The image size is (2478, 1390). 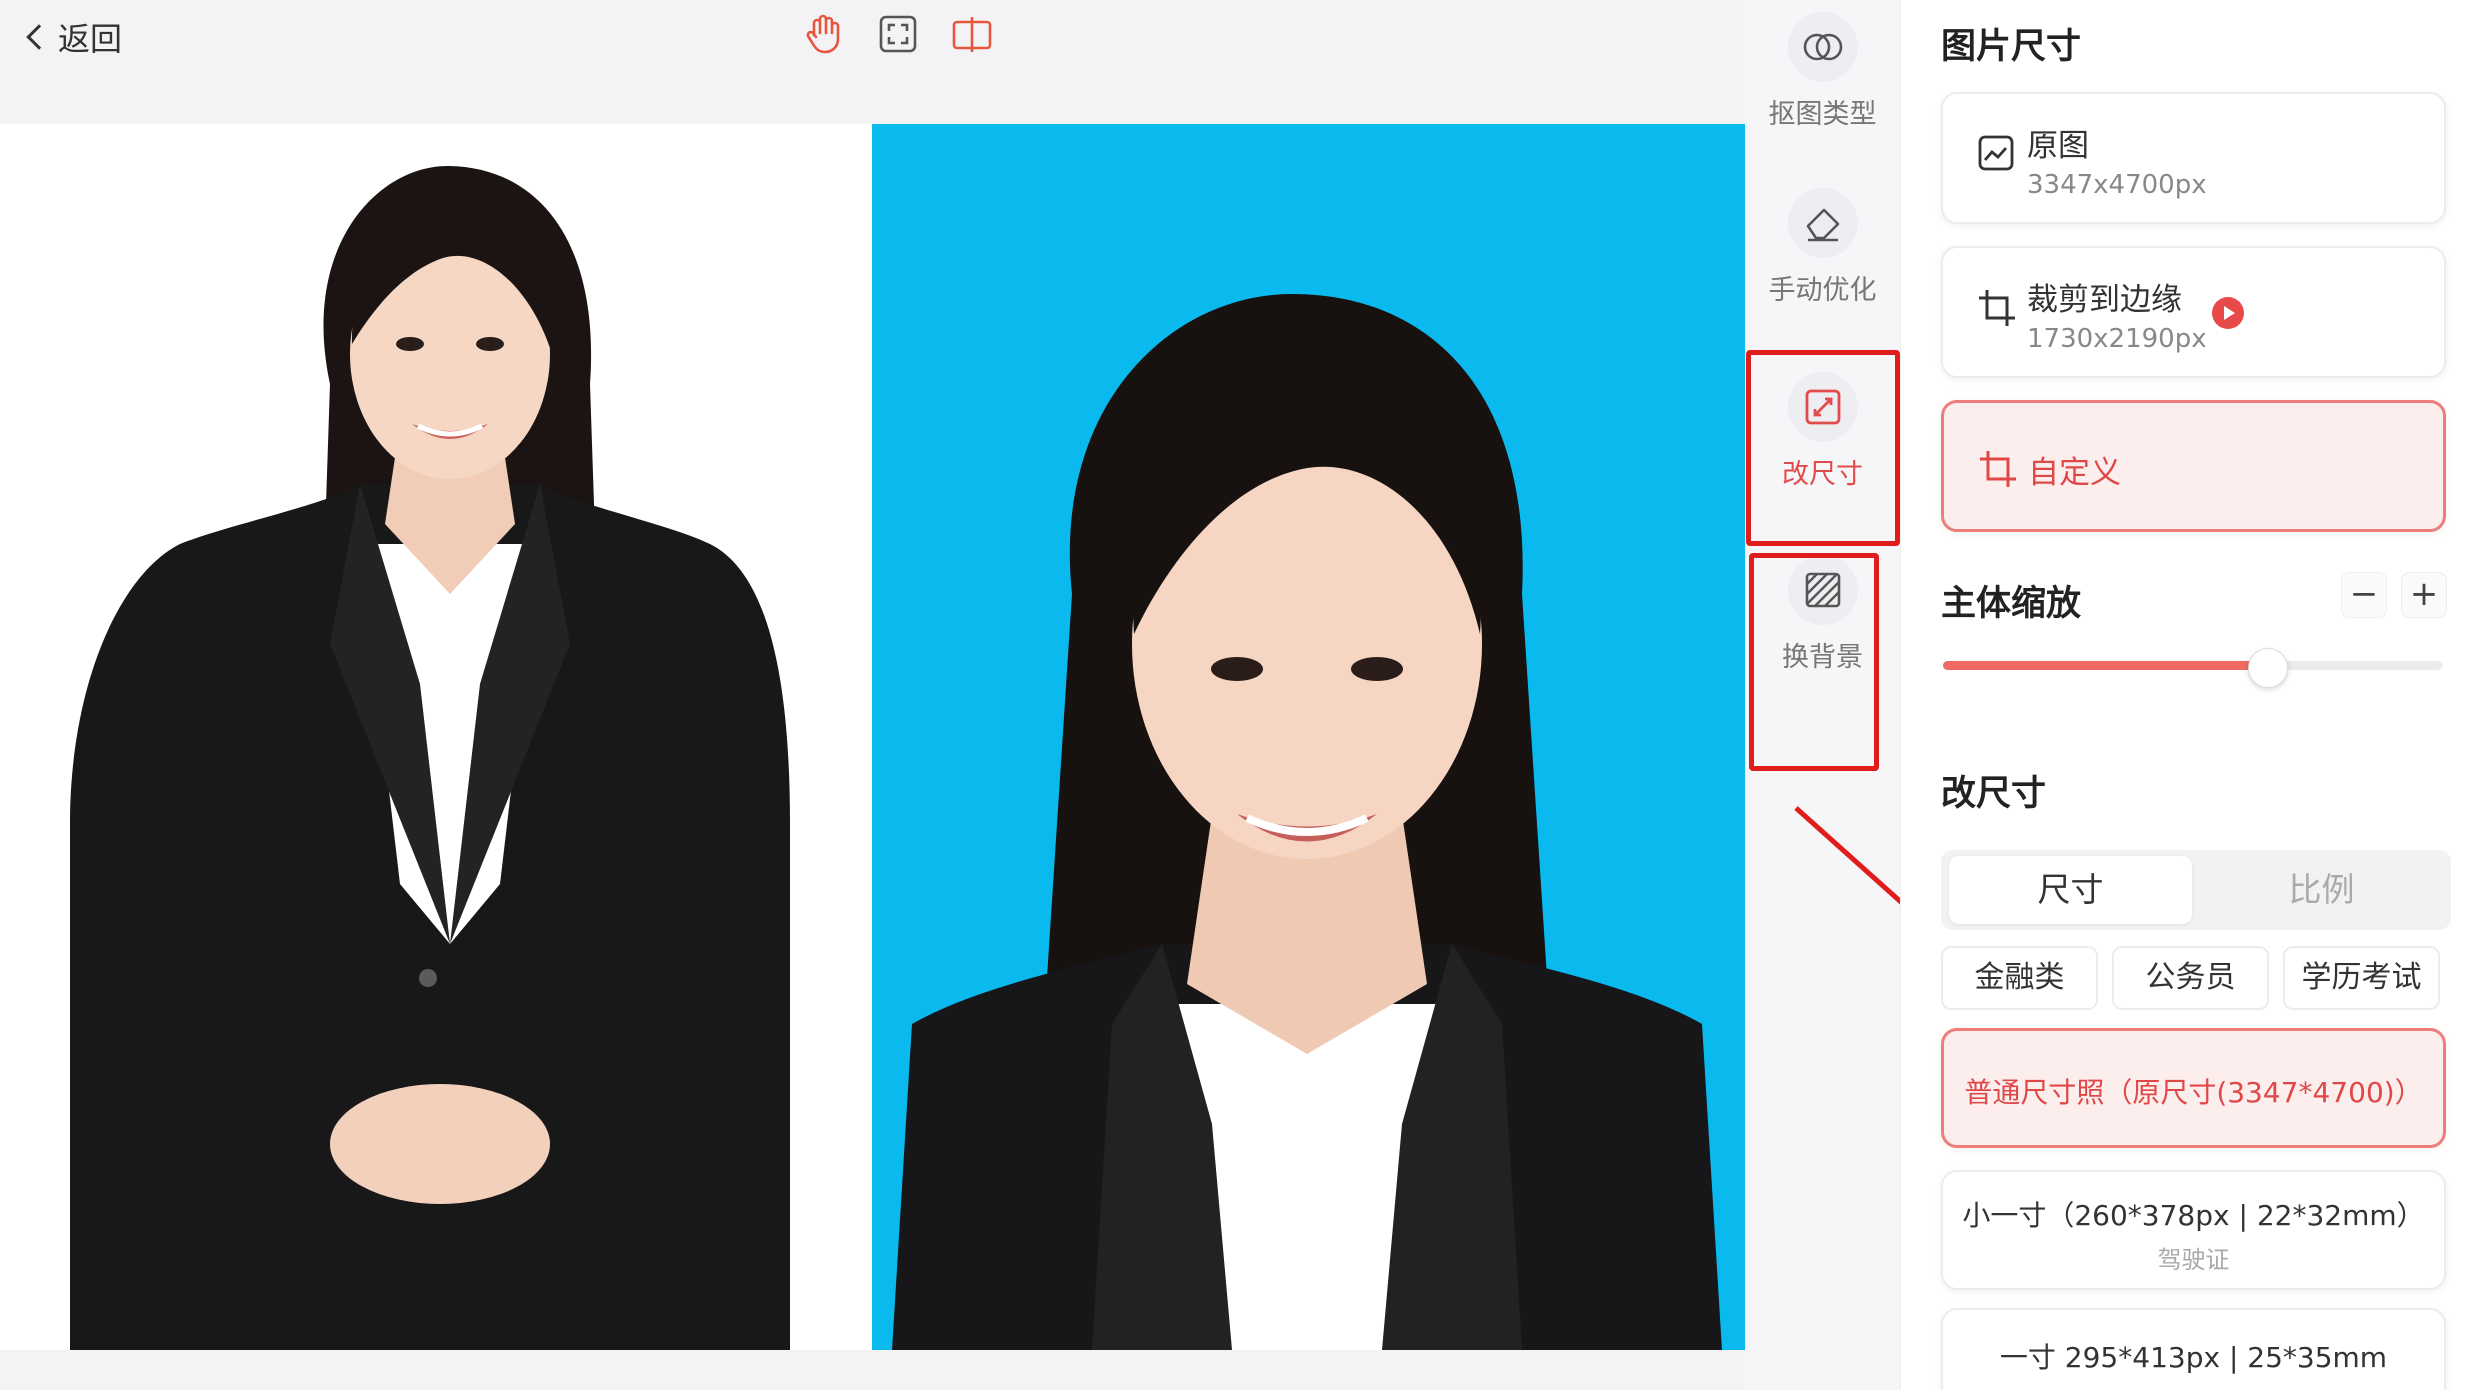 What do you see at coordinates (39, 37) in the screenshot?
I see `chevron-left-icon` at bounding box center [39, 37].